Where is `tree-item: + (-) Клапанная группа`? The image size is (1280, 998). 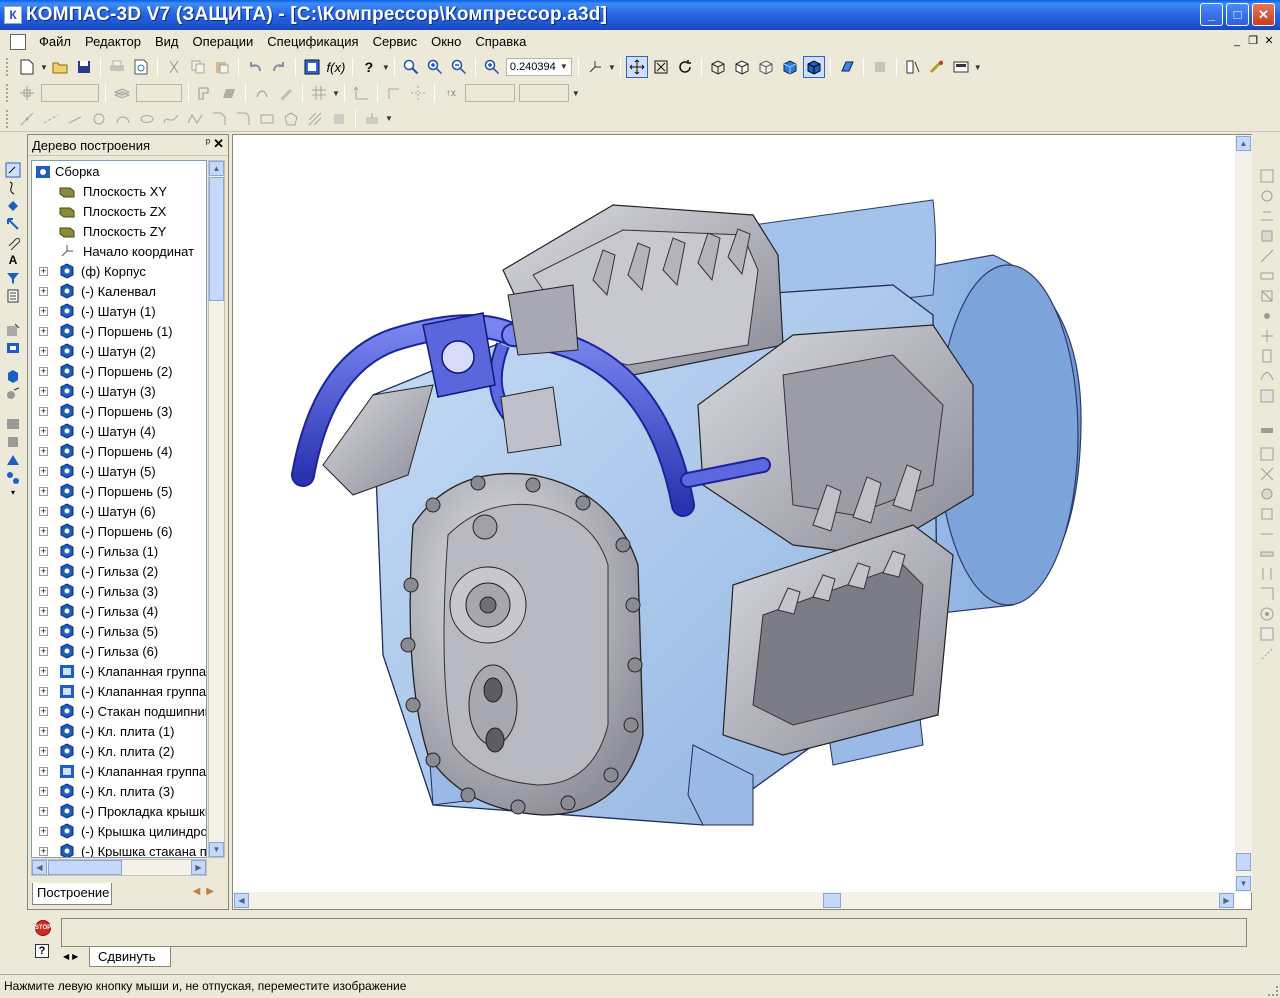 tree-item: + (-) Клапанная группа is located at coordinates (119, 671).